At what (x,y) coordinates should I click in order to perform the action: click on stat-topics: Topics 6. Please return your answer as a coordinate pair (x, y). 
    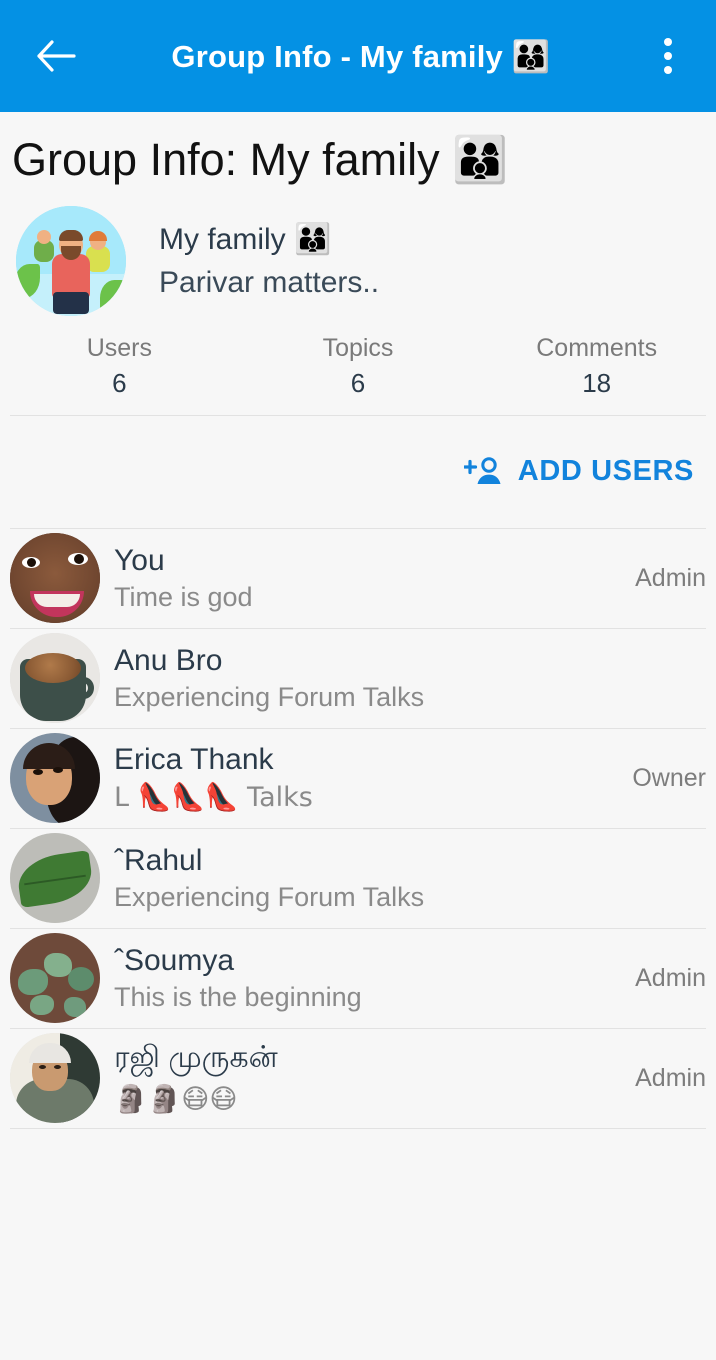
    Looking at the image, I should click on (358, 366).